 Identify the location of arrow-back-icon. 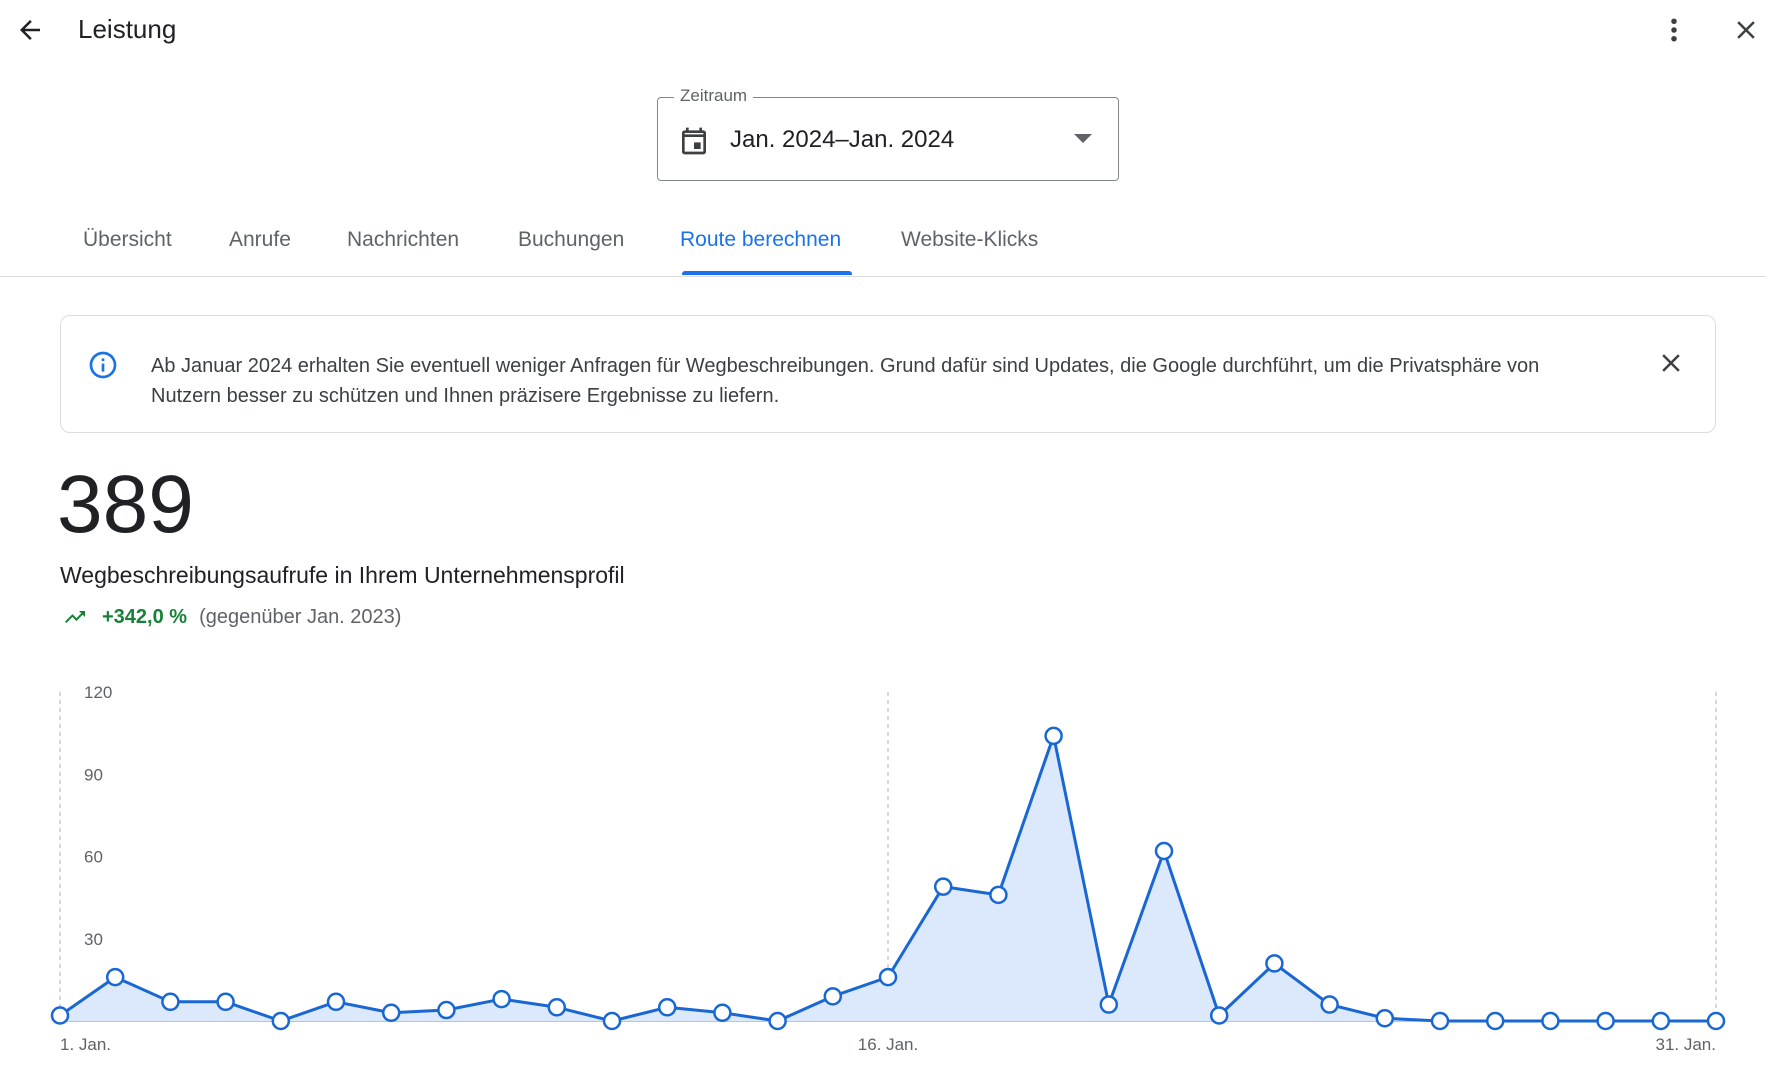
(30, 30).